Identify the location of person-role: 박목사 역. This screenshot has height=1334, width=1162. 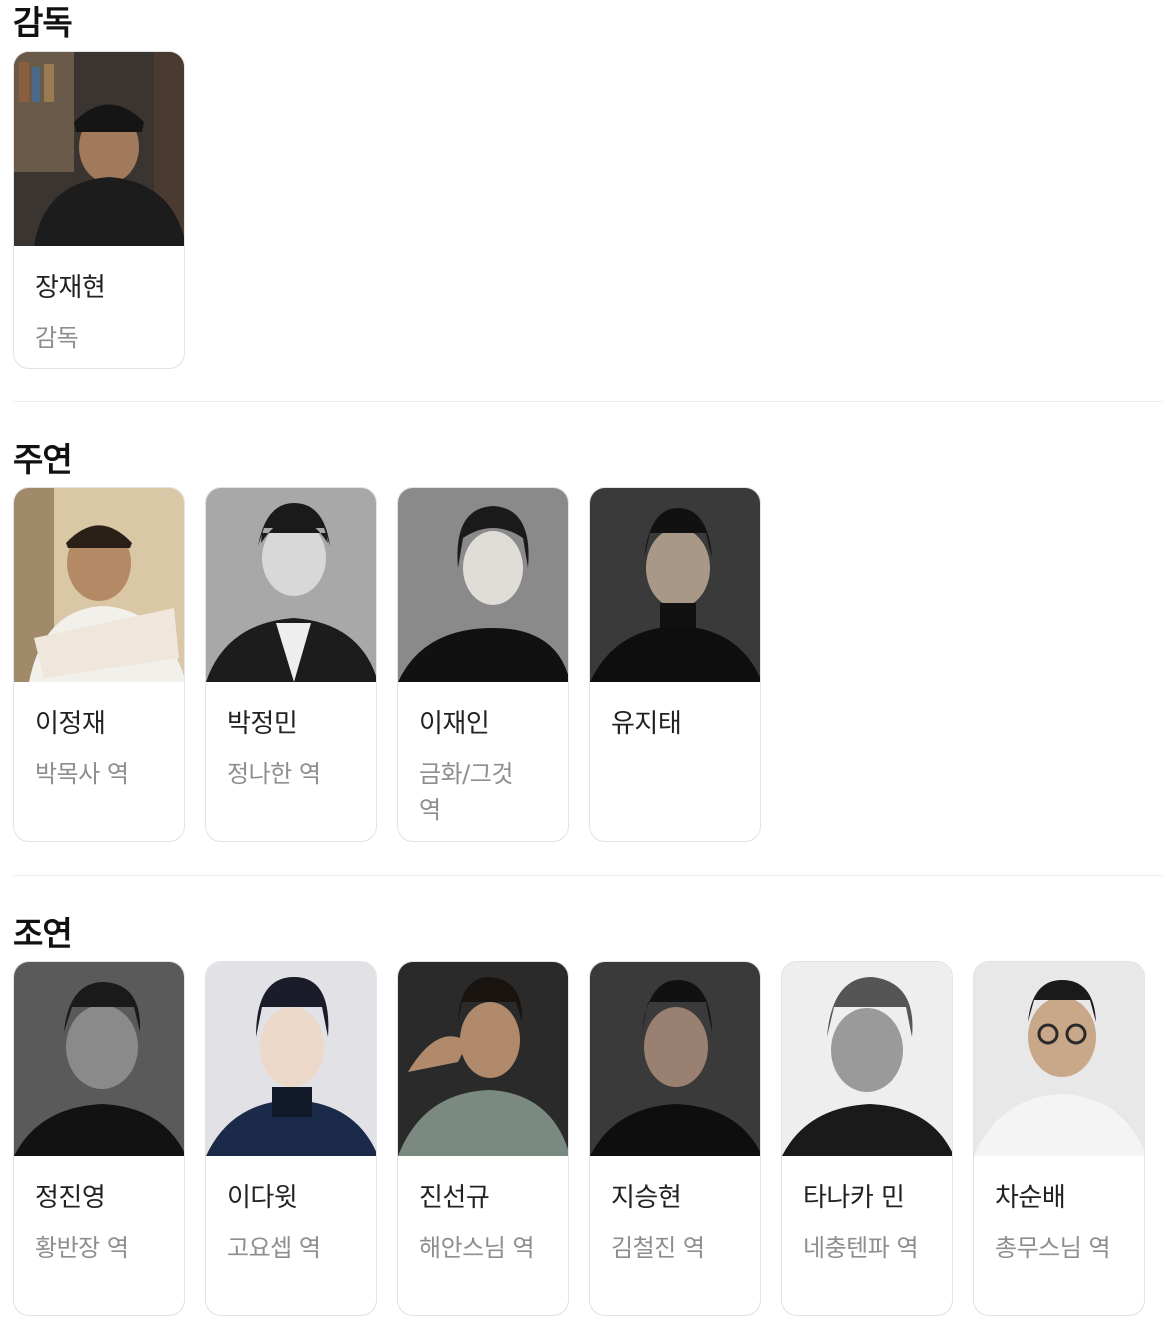
(82, 774).